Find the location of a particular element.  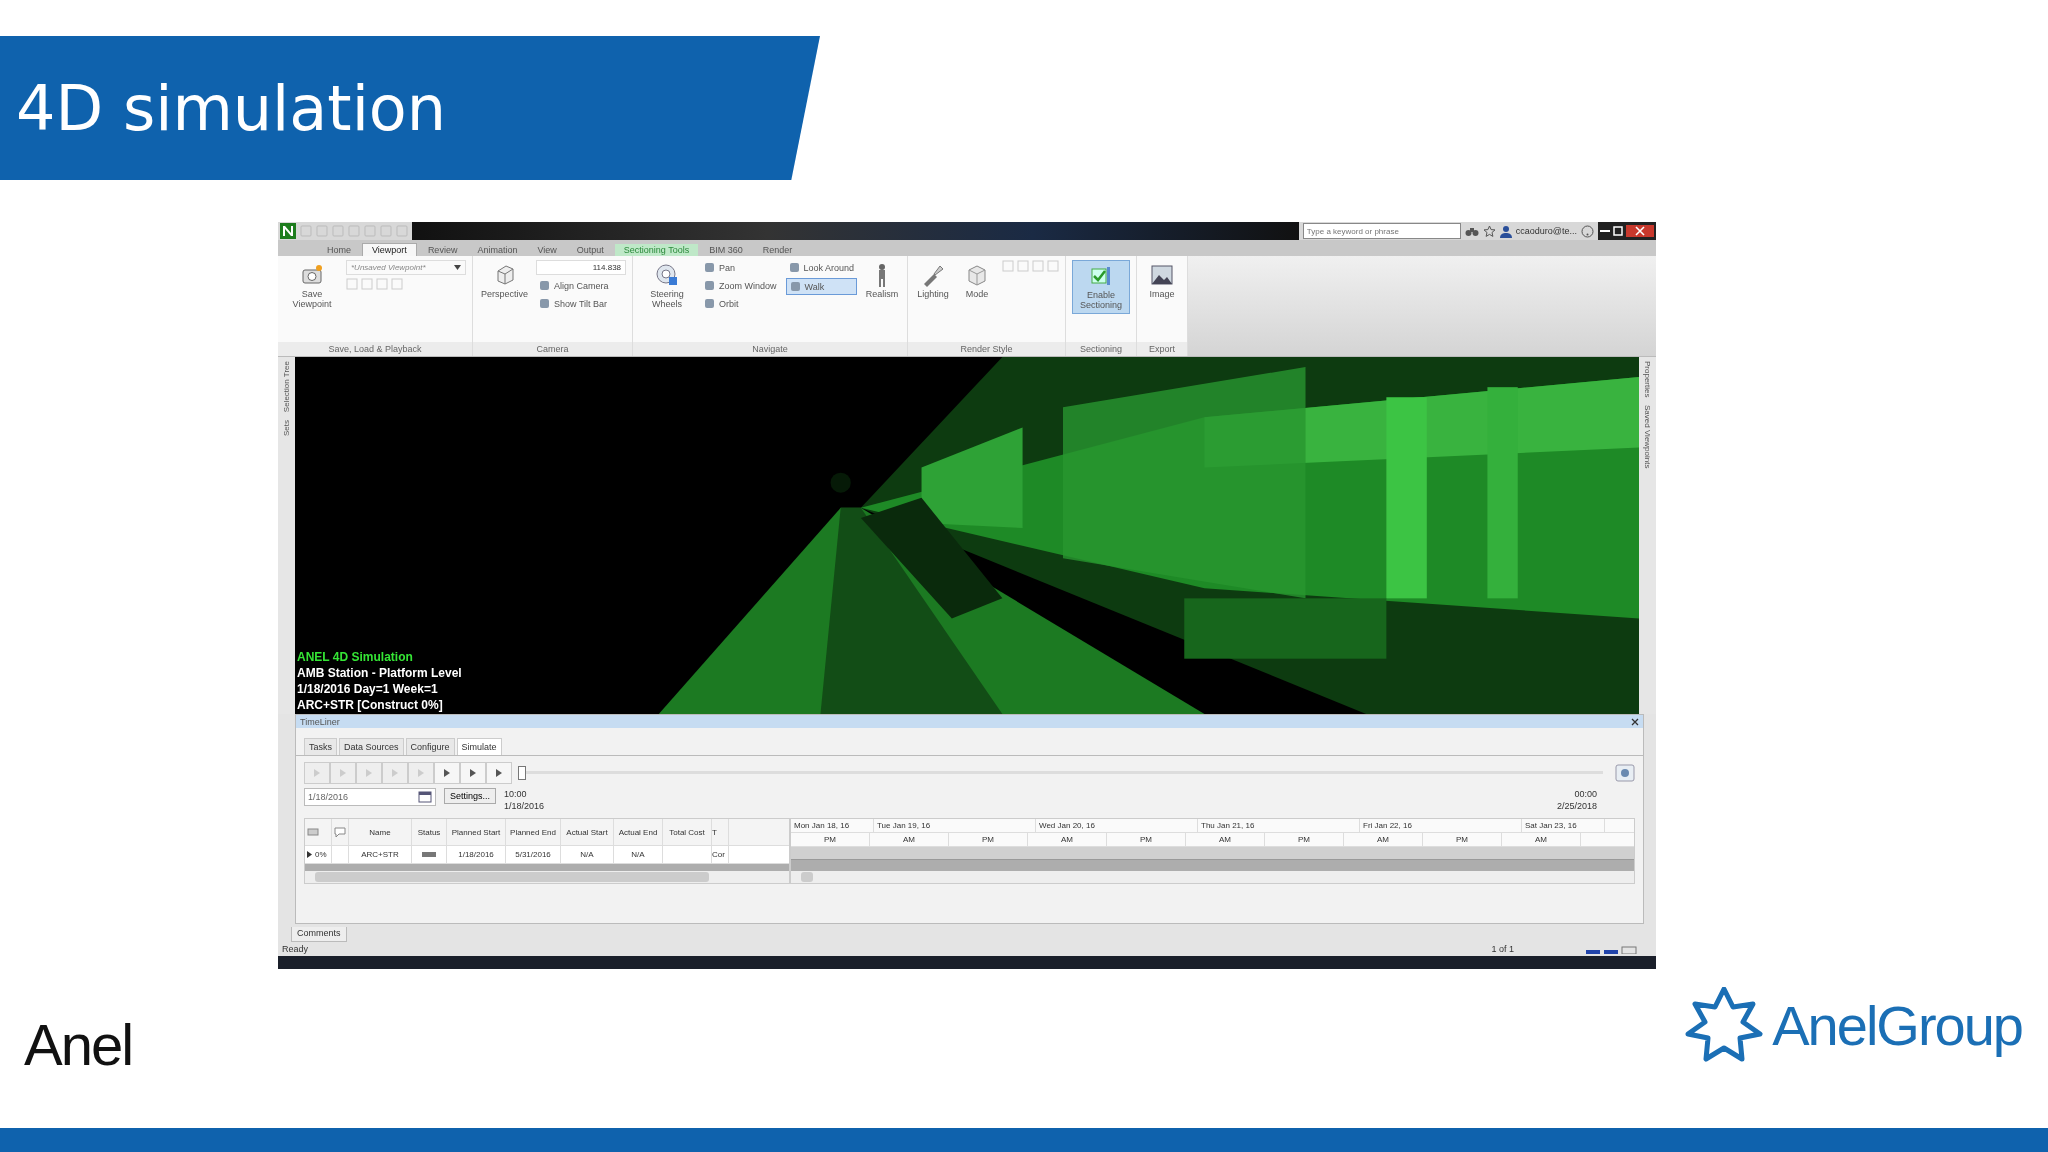

table-cell: 1/18/2016 is located at coordinates (476, 854).